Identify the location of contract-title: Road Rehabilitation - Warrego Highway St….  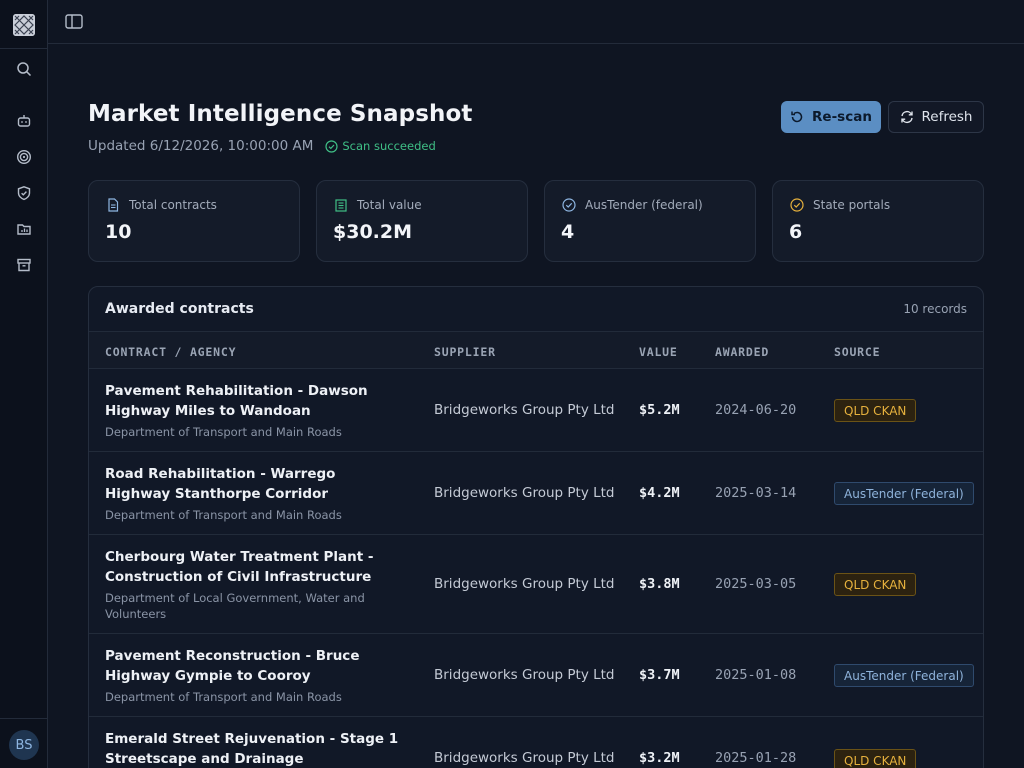
(220, 484).